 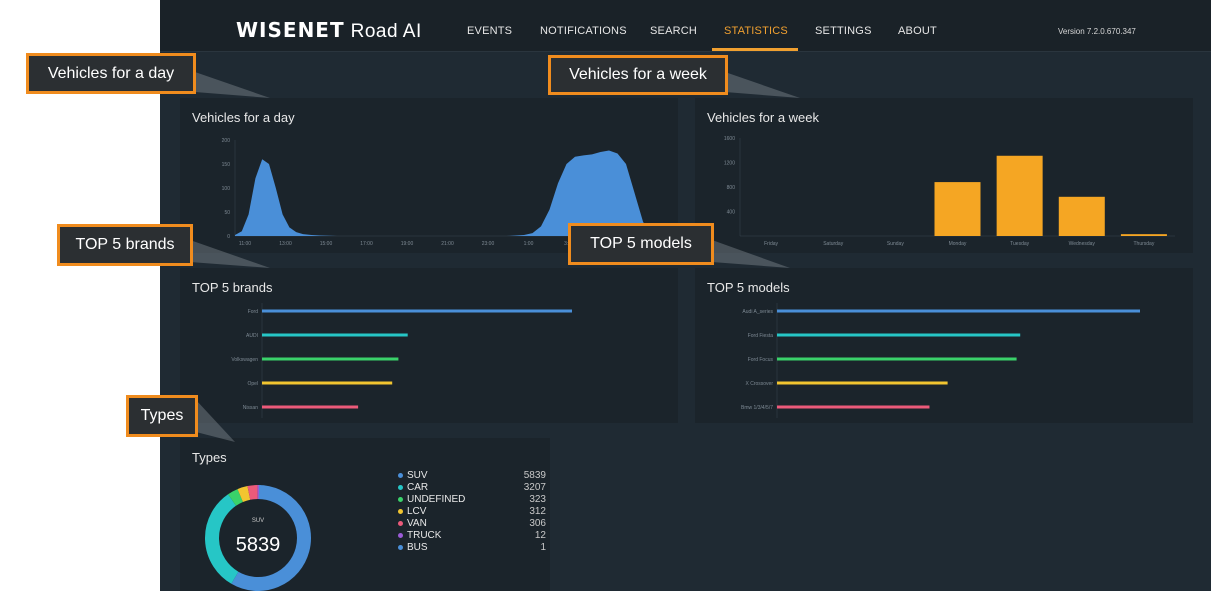 I want to click on types-legend-item: TRUCK 12, so click(x=472, y=536).